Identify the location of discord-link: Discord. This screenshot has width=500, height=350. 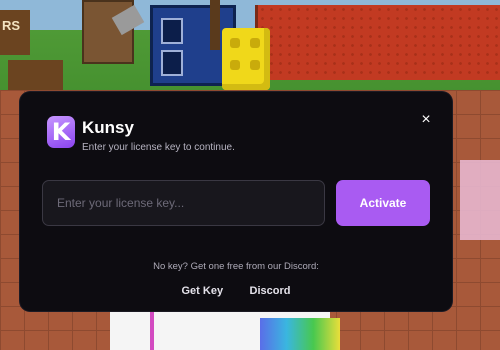
(270, 291).